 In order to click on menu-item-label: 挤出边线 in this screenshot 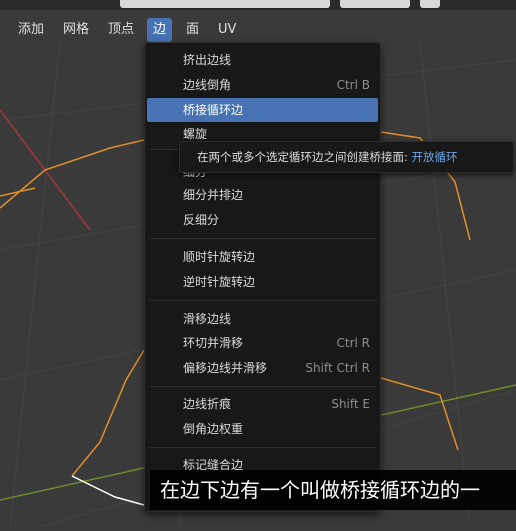, I will do `click(207, 60)`.